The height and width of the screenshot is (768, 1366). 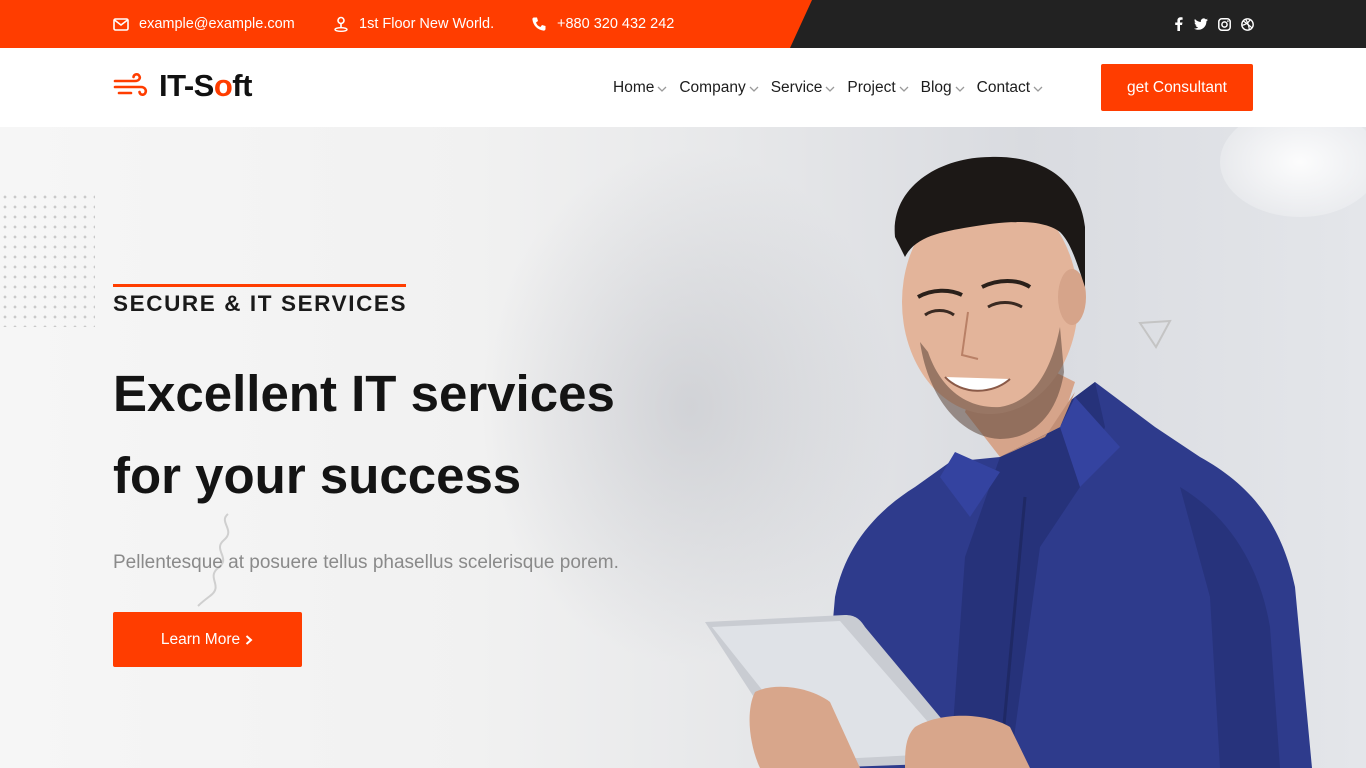 I want to click on top-address-text: 1st Floor New World., so click(x=427, y=24).